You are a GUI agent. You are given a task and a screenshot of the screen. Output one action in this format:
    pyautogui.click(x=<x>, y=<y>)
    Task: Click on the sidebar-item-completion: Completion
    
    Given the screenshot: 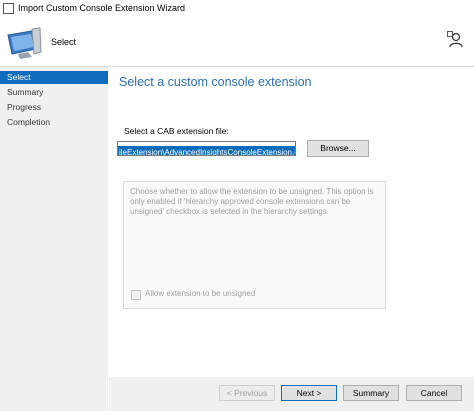 What is the action you would take?
    pyautogui.click(x=54, y=122)
    